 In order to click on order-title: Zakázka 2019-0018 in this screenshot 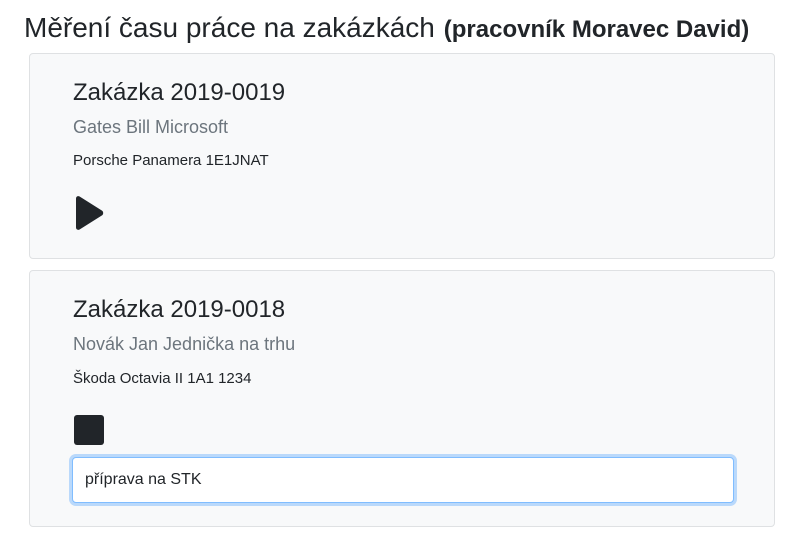, I will do `click(179, 309)`.